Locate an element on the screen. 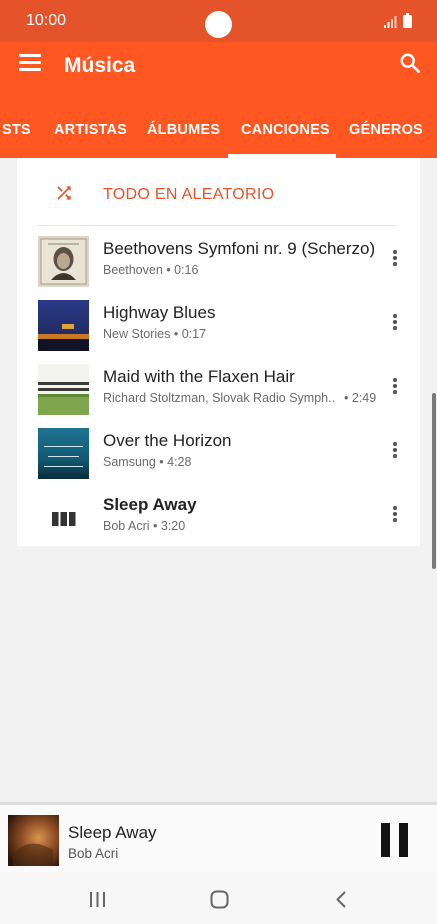 Image resolution: width=437 pixels, height=924 pixels. tab-songs: CANCIONES is located at coordinates (285, 130).